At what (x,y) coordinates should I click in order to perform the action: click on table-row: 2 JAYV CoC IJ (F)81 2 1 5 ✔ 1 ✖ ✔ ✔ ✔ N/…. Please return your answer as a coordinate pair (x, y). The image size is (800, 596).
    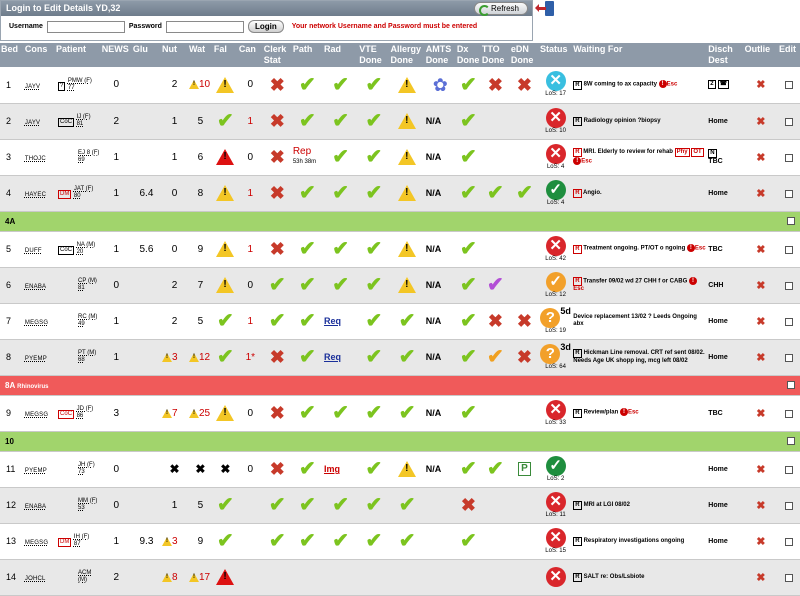
    Looking at the image, I should click on (400, 121).